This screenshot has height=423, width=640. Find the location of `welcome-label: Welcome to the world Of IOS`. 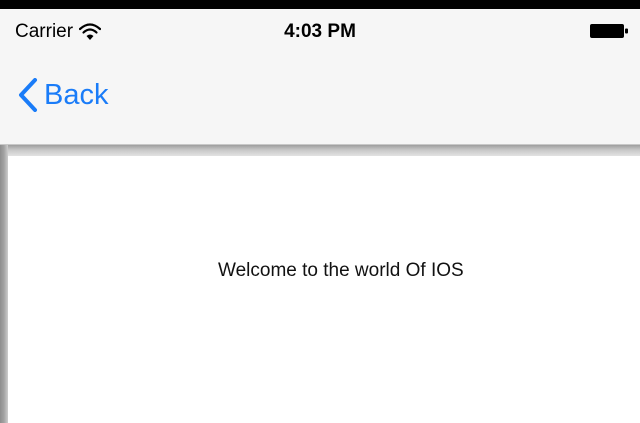

welcome-label: Welcome to the world Of IOS is located at coordinates (341, 270).